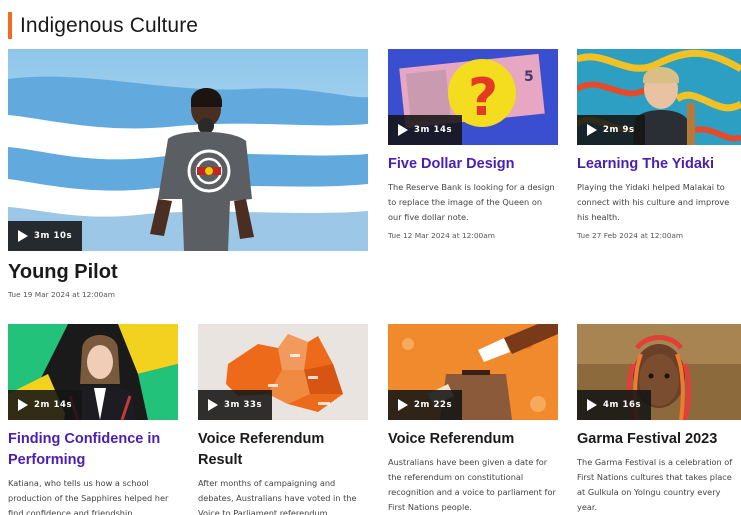 The image size is (741, 515). What do you see at coordinates (659, 439) in the screenshot?
I see `video-title: Garma Festival 2023` at bounding box center [659, 439].